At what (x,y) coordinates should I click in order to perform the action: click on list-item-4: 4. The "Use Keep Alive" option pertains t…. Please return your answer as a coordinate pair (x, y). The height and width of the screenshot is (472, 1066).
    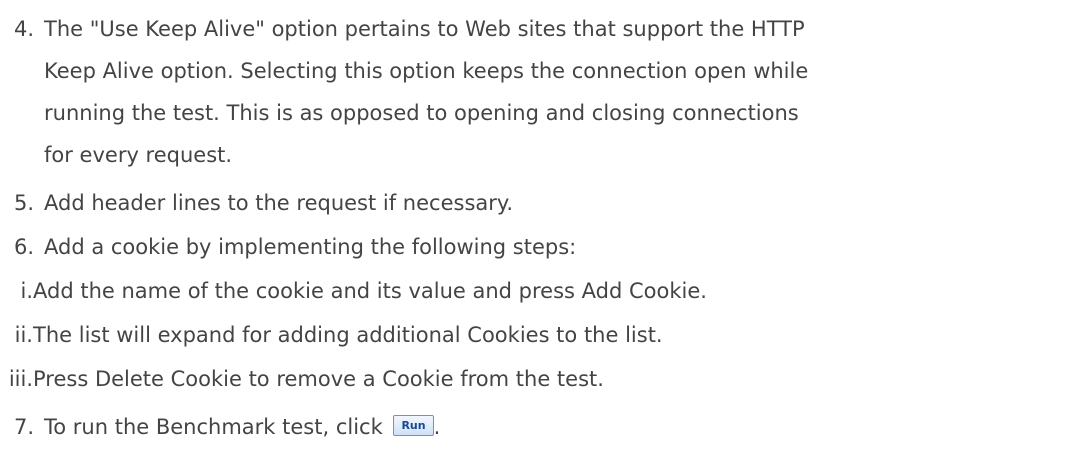
    Looking at the image, I should click on (402, 29).